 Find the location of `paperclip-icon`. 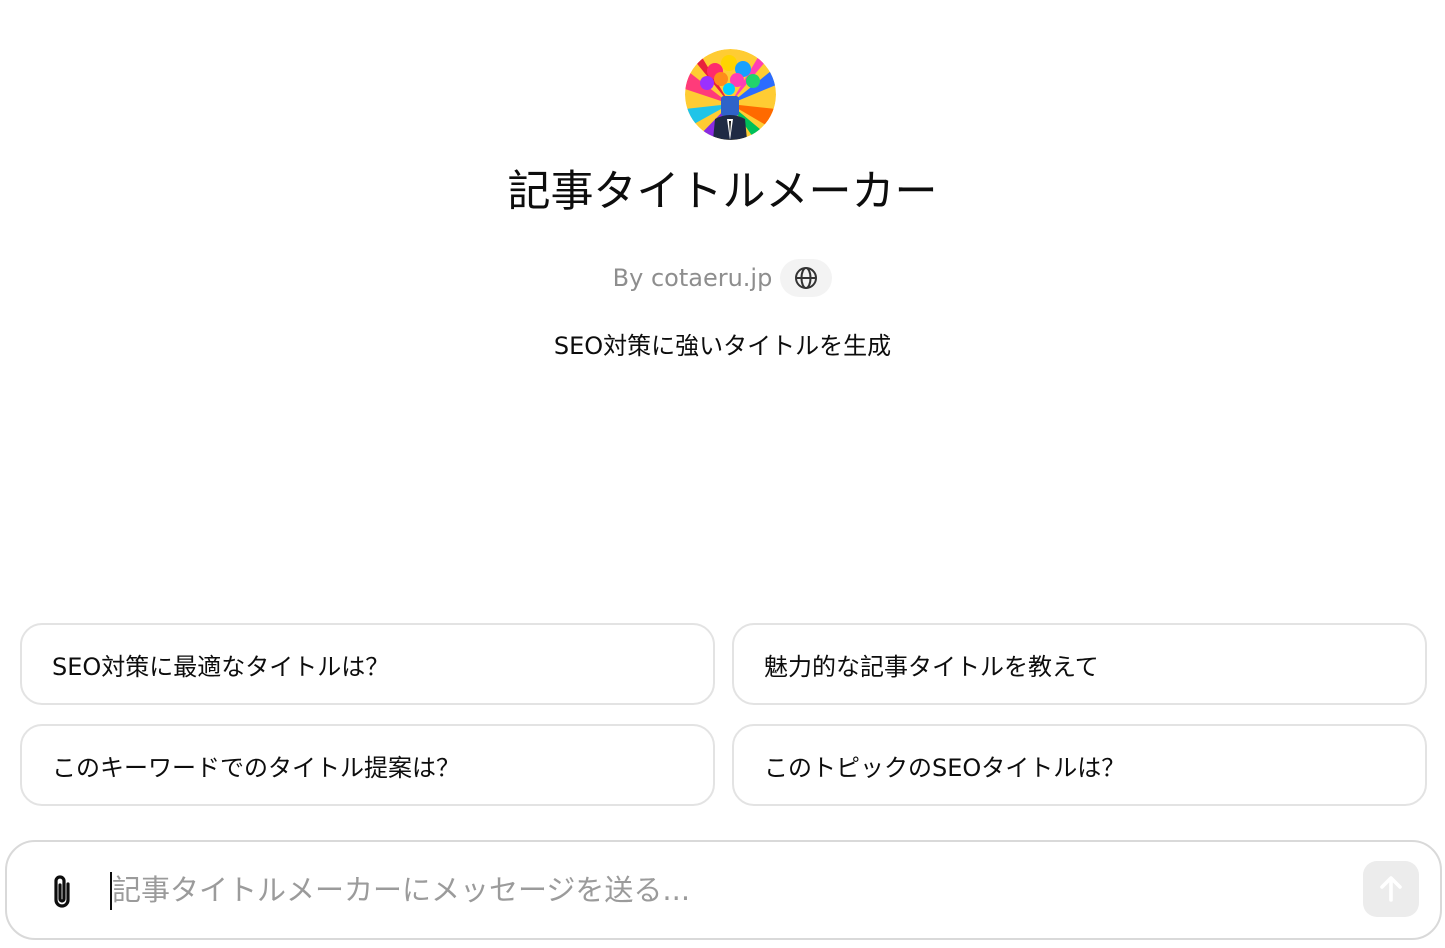

paperclip-icon is located at coordinates (62, 891).